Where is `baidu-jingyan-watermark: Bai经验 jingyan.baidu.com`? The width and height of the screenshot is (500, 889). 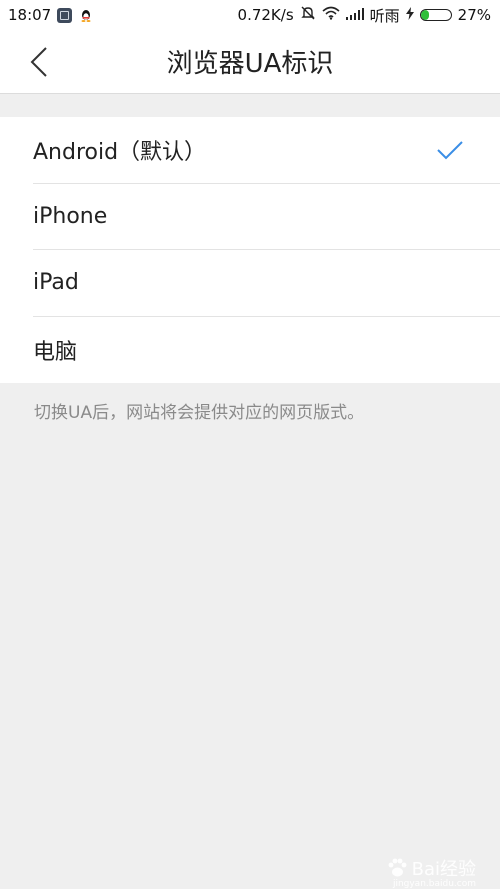 baidu-jingyan-watermark: Bai经验 jingyan.baidu.com is located at coordinates (431, 872).